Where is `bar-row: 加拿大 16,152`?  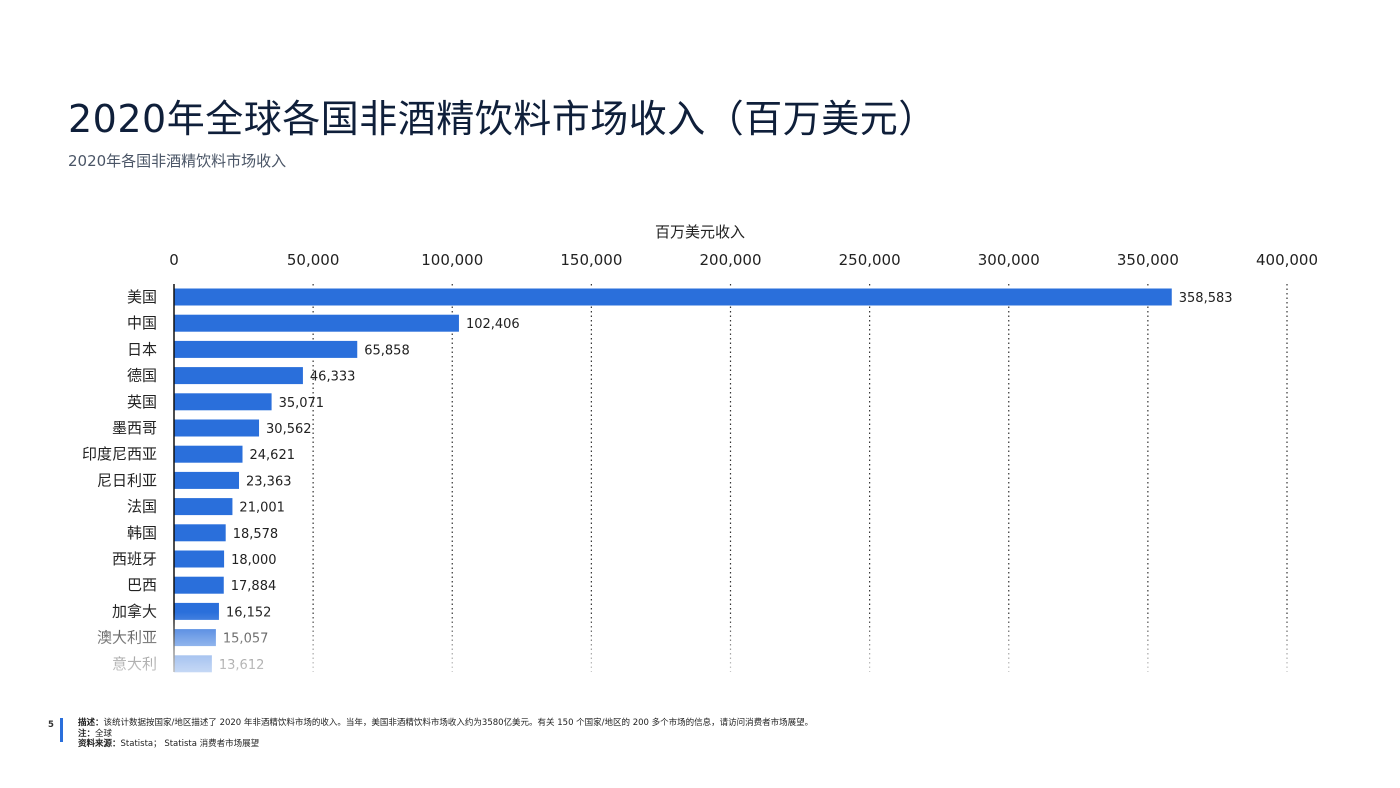 bar-row: 加拿大 16,152 is located at coordinates (191, 611).